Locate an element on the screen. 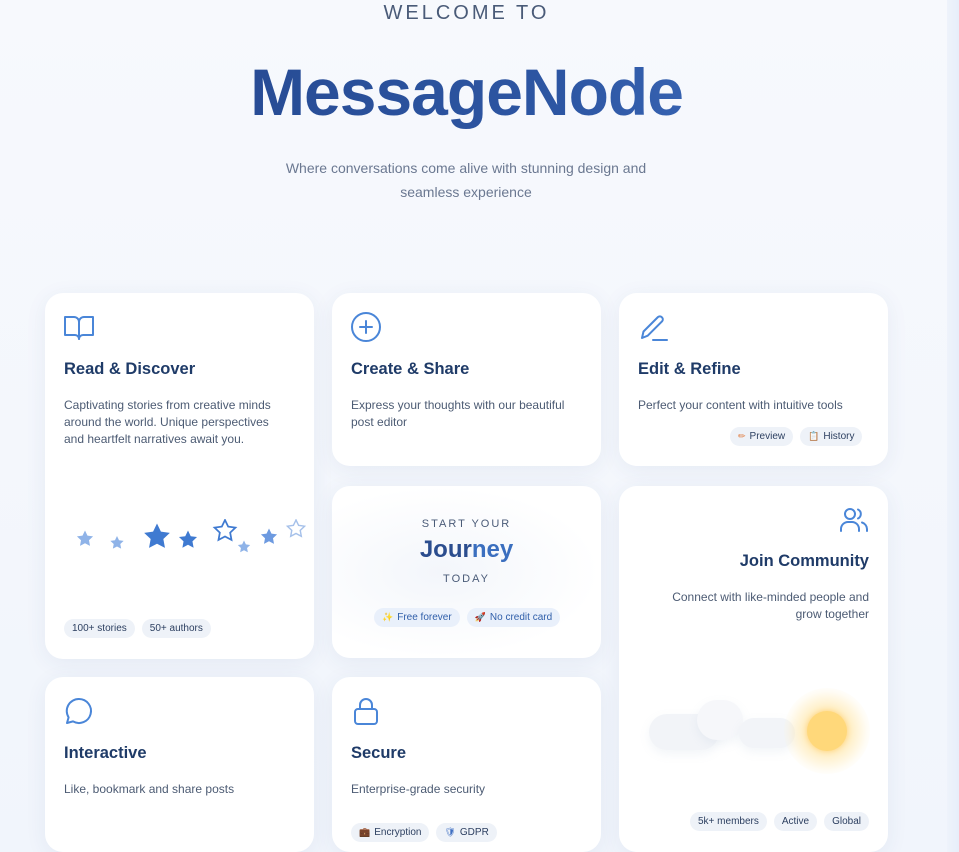  tag-label: Free forever is located at coordinates (424, 617).